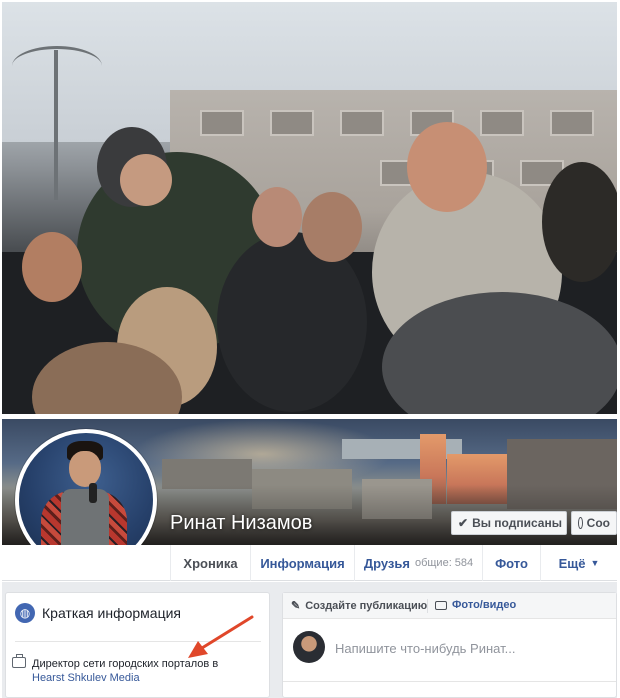 This screenshot has height=698, width=620. I want to click on tab-label: Хроника, so click(210, 563).